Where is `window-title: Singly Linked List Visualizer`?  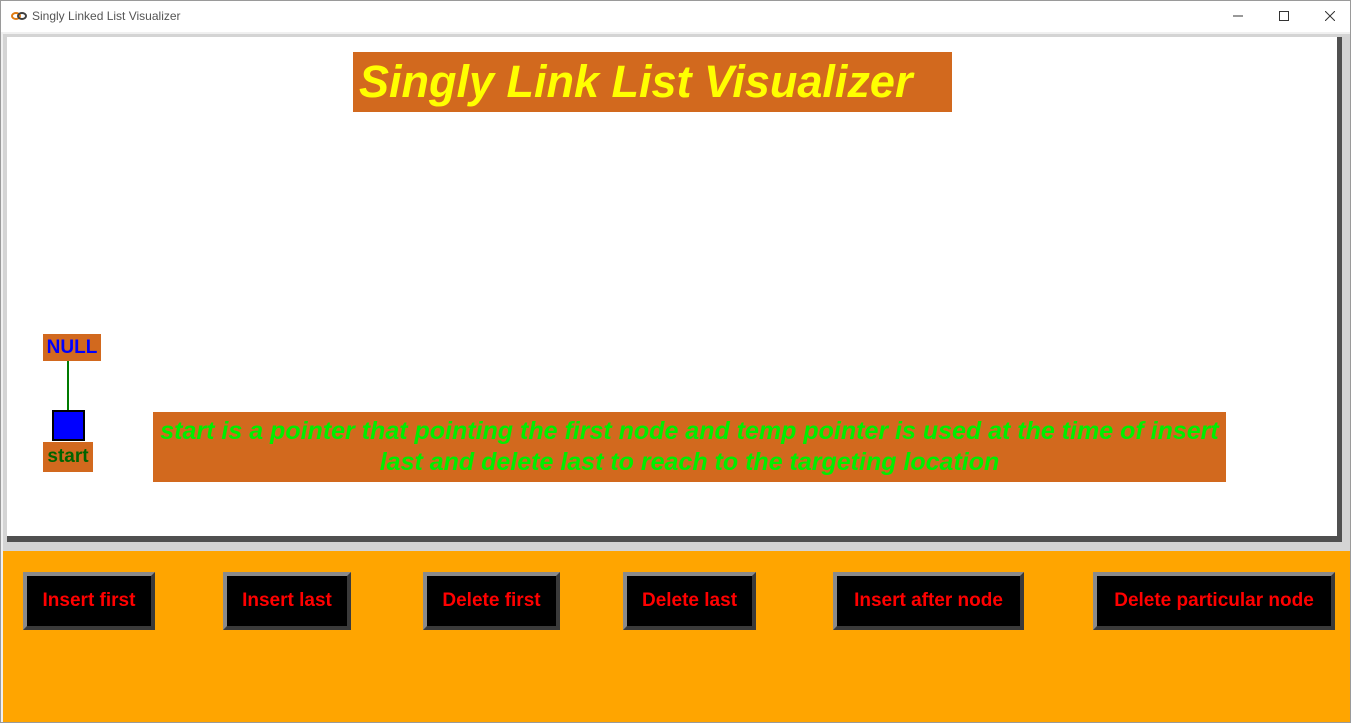 window-title: Singly Linked List Visualizer is located at coordinates (106, 16).